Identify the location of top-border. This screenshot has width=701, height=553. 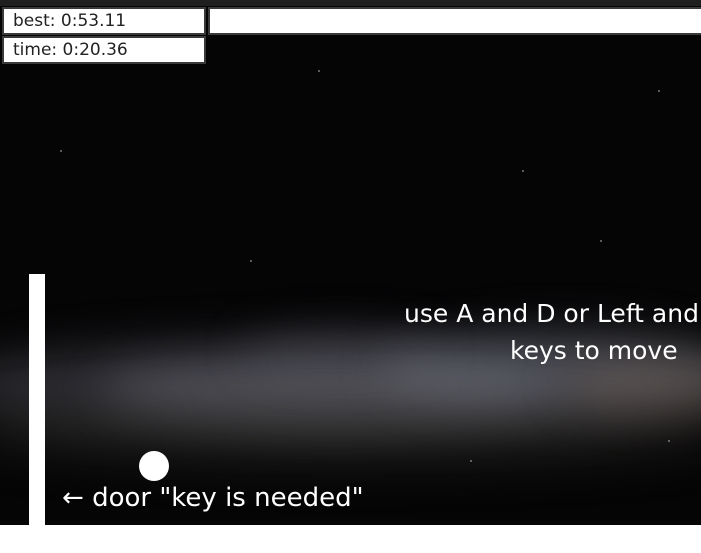
(350, 3).